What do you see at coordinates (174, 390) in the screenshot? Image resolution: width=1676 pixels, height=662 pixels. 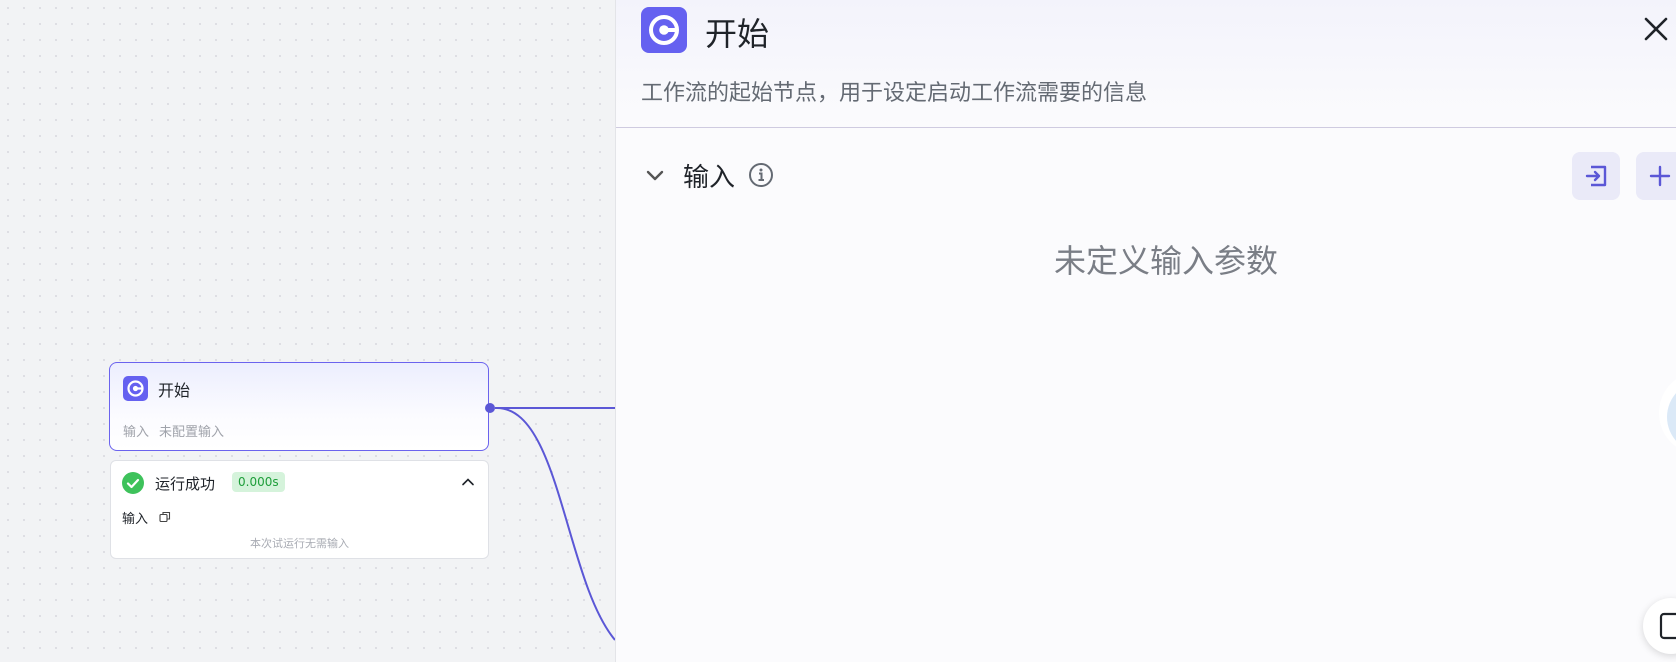 I see `start-node-title: 开始` at bounding box center [174, 390].